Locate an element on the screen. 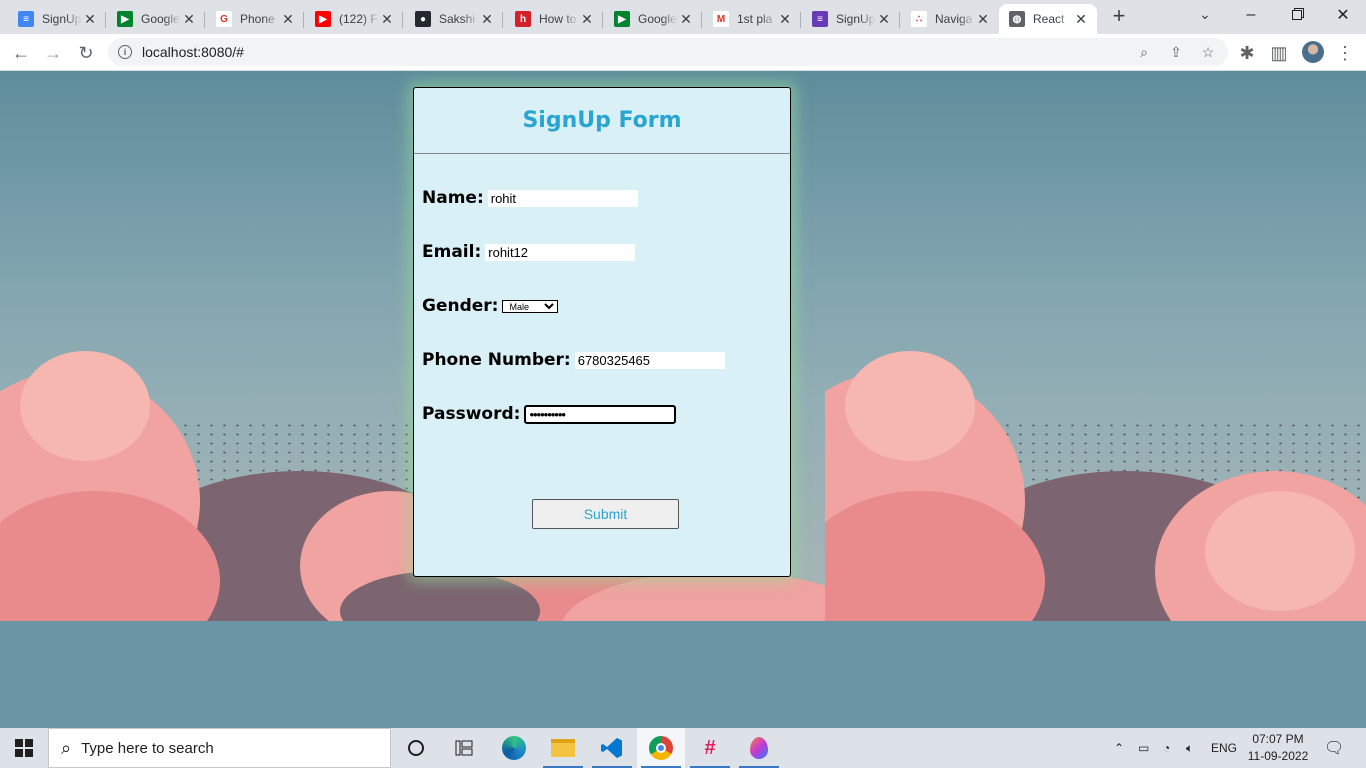 The height and width of the screenshot is (768, 1366). email-row: Email: is located at coordinates (529, 252).